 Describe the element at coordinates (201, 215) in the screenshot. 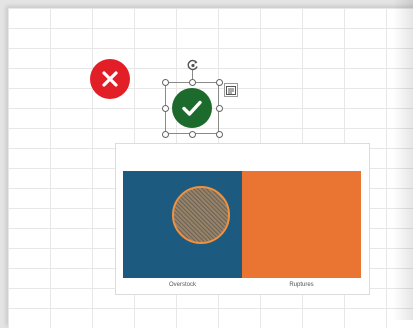

I see `circle-overlay` at that location.